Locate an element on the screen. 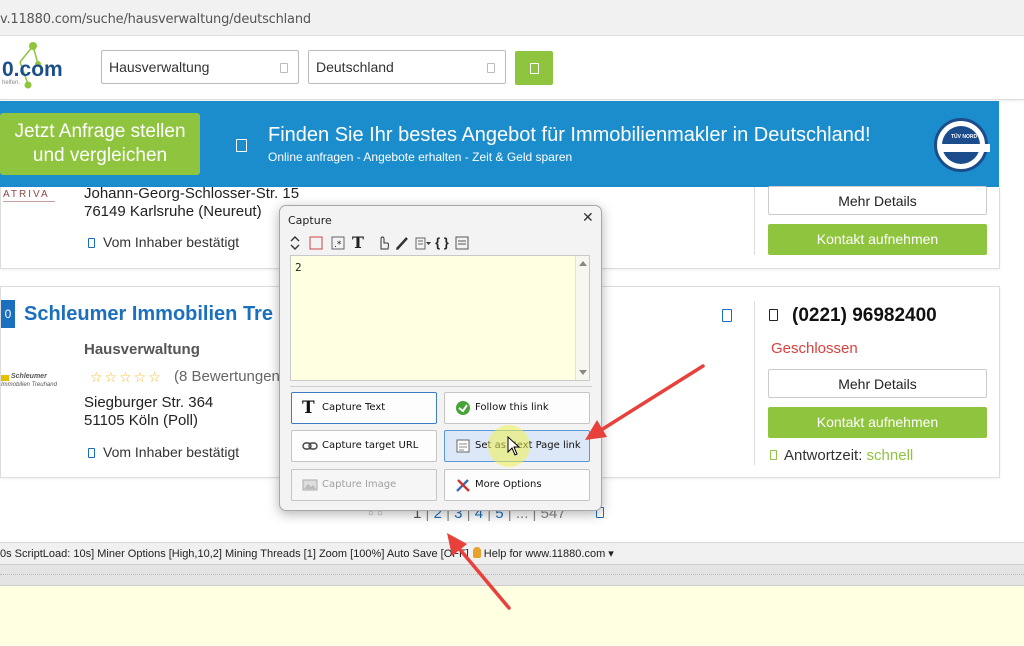 This screenshot has width=1024, height=646. listing-logo: ATRIVA is located at coordinates (26, 194).